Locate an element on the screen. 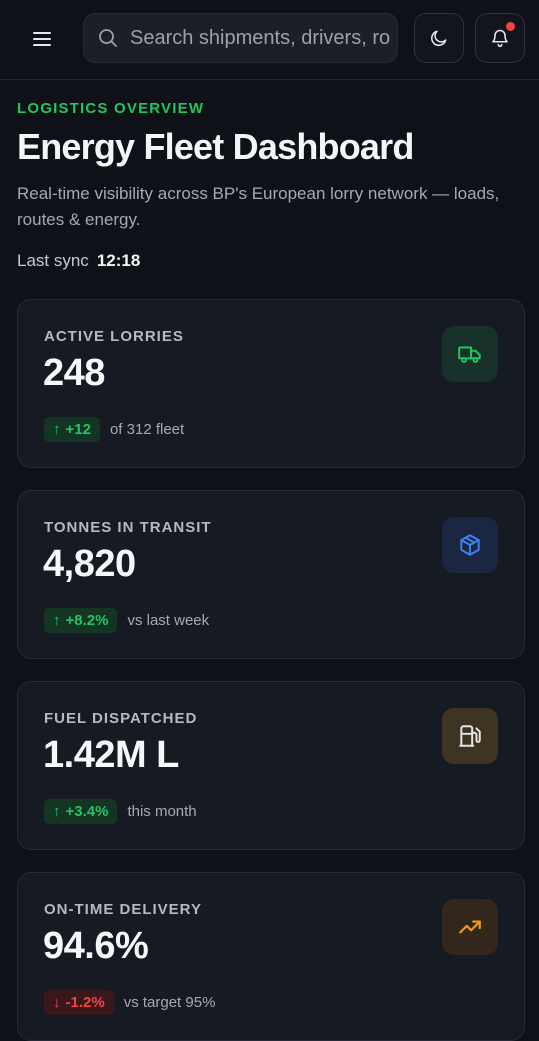  package-icon is located at coordinates (470, 545).